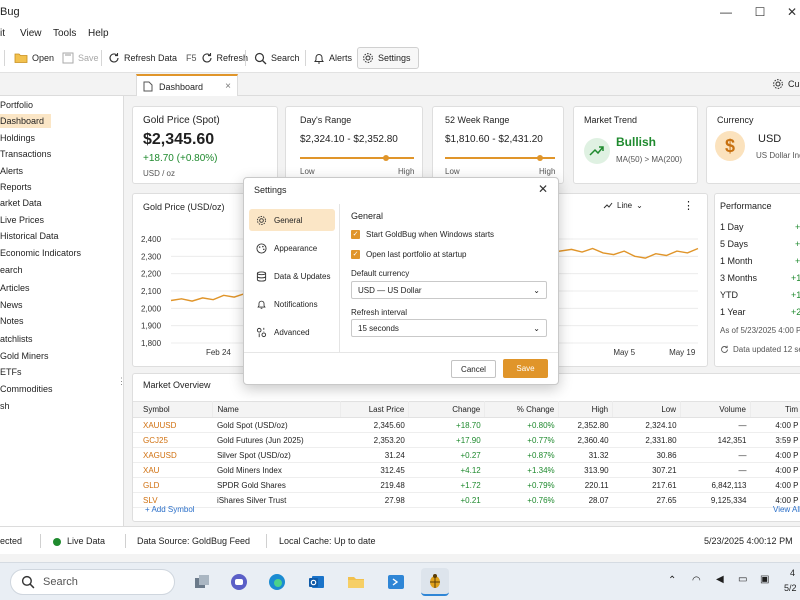 The width and height of the screenshot is (800, 600). I want to click on customize-label: Cu, so click(794, 84).